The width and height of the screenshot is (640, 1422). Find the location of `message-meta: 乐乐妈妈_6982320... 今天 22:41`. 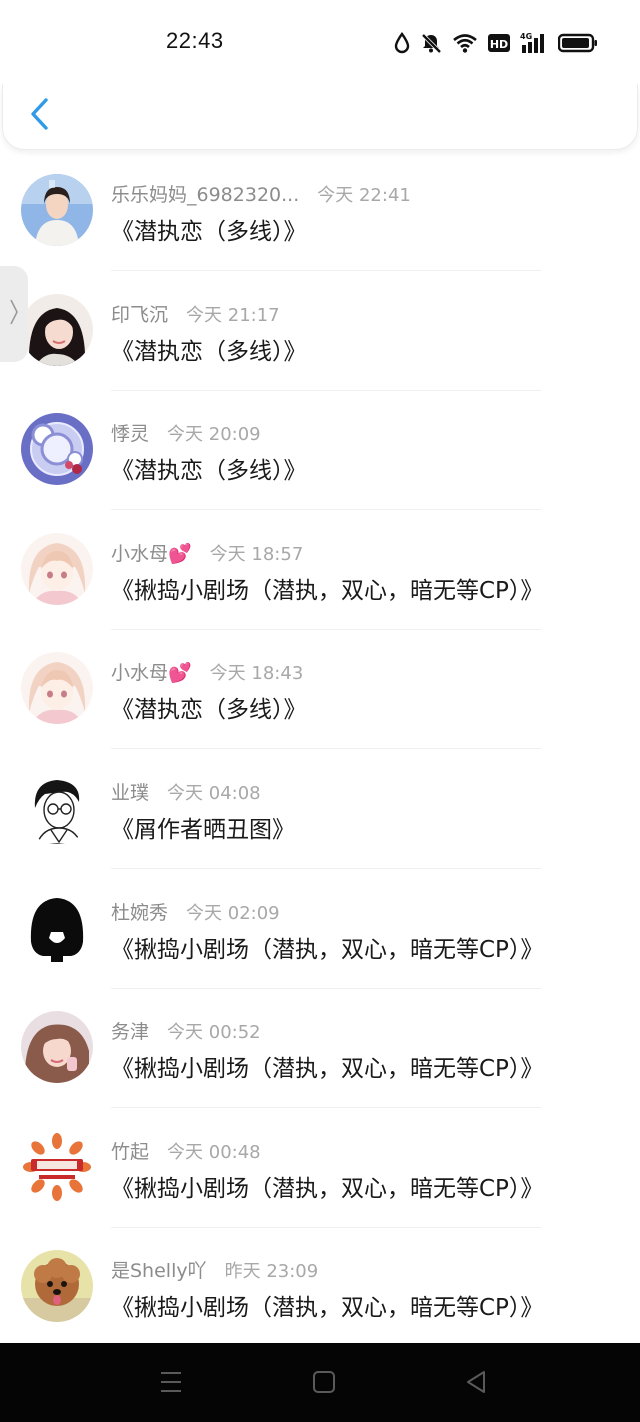

message-meta: 乐乐妈妈_6982320... 今天 22:41 is located at coordinates (261, 193).